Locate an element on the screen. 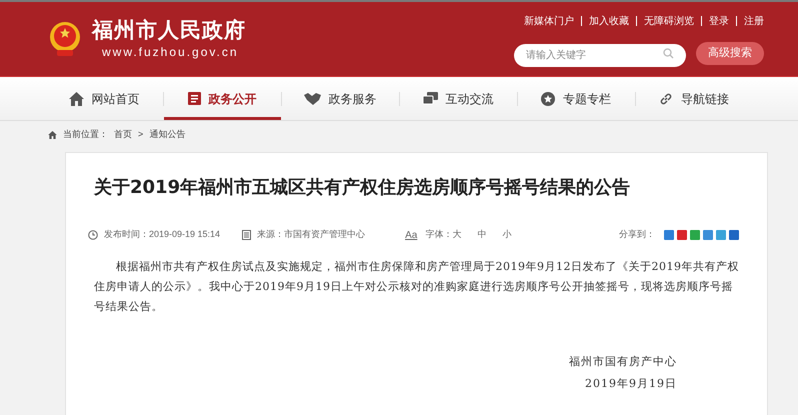 The width and height of the screenshot is (798, 415). nav-tab: 政务服务 is located at coordinates (340, 98).